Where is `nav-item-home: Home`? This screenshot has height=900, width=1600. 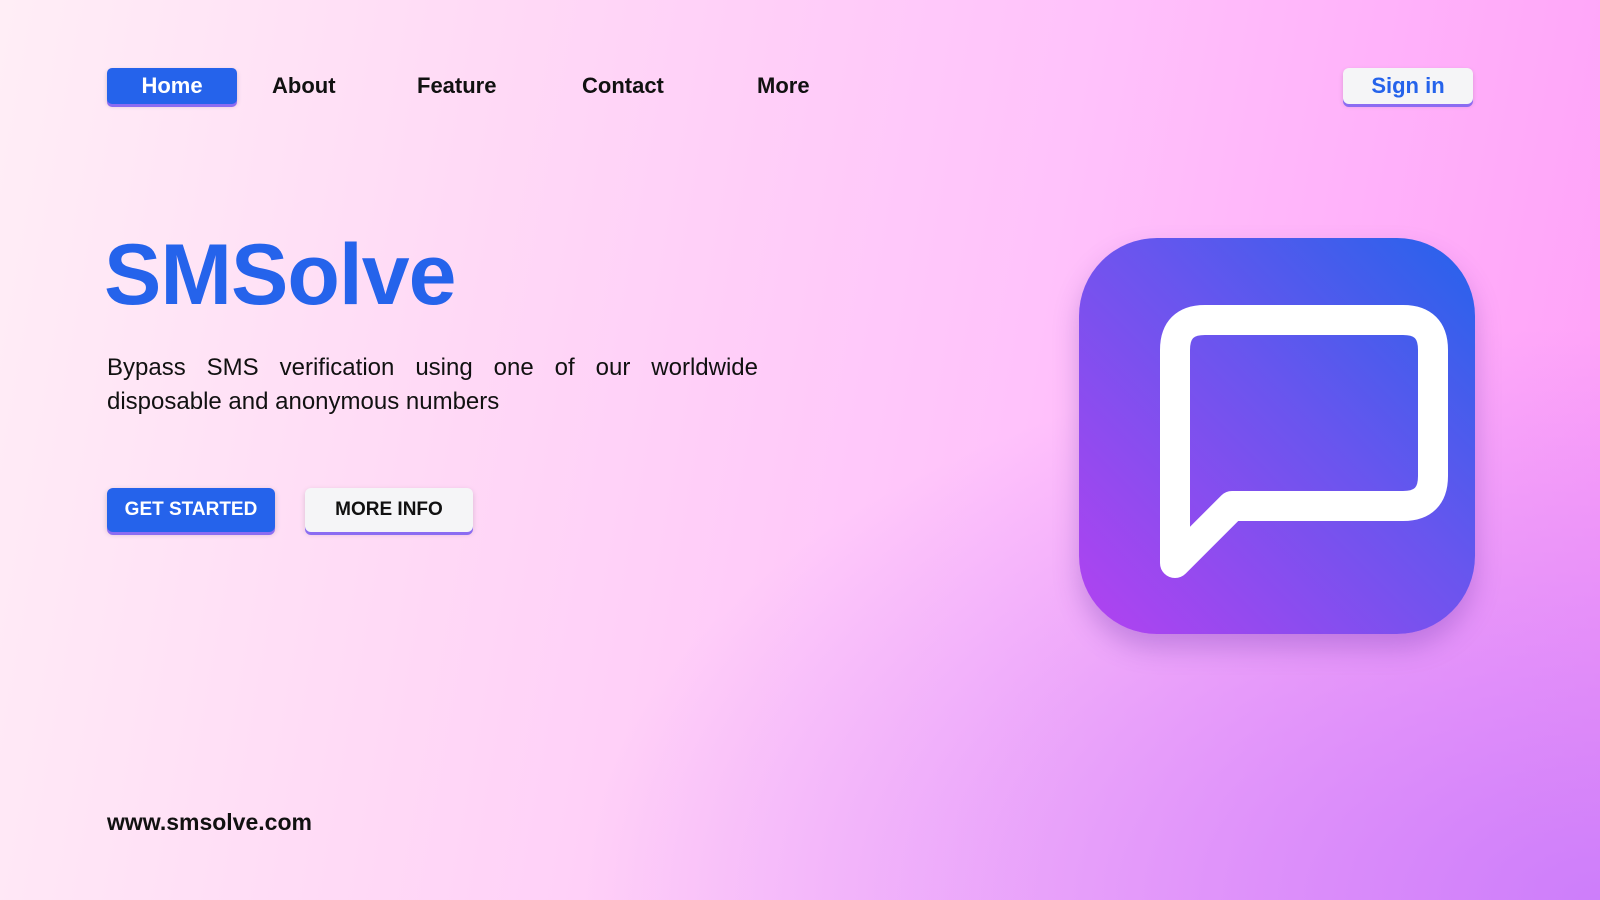
nav-item-home: Home is located at coordinates (172, 86).